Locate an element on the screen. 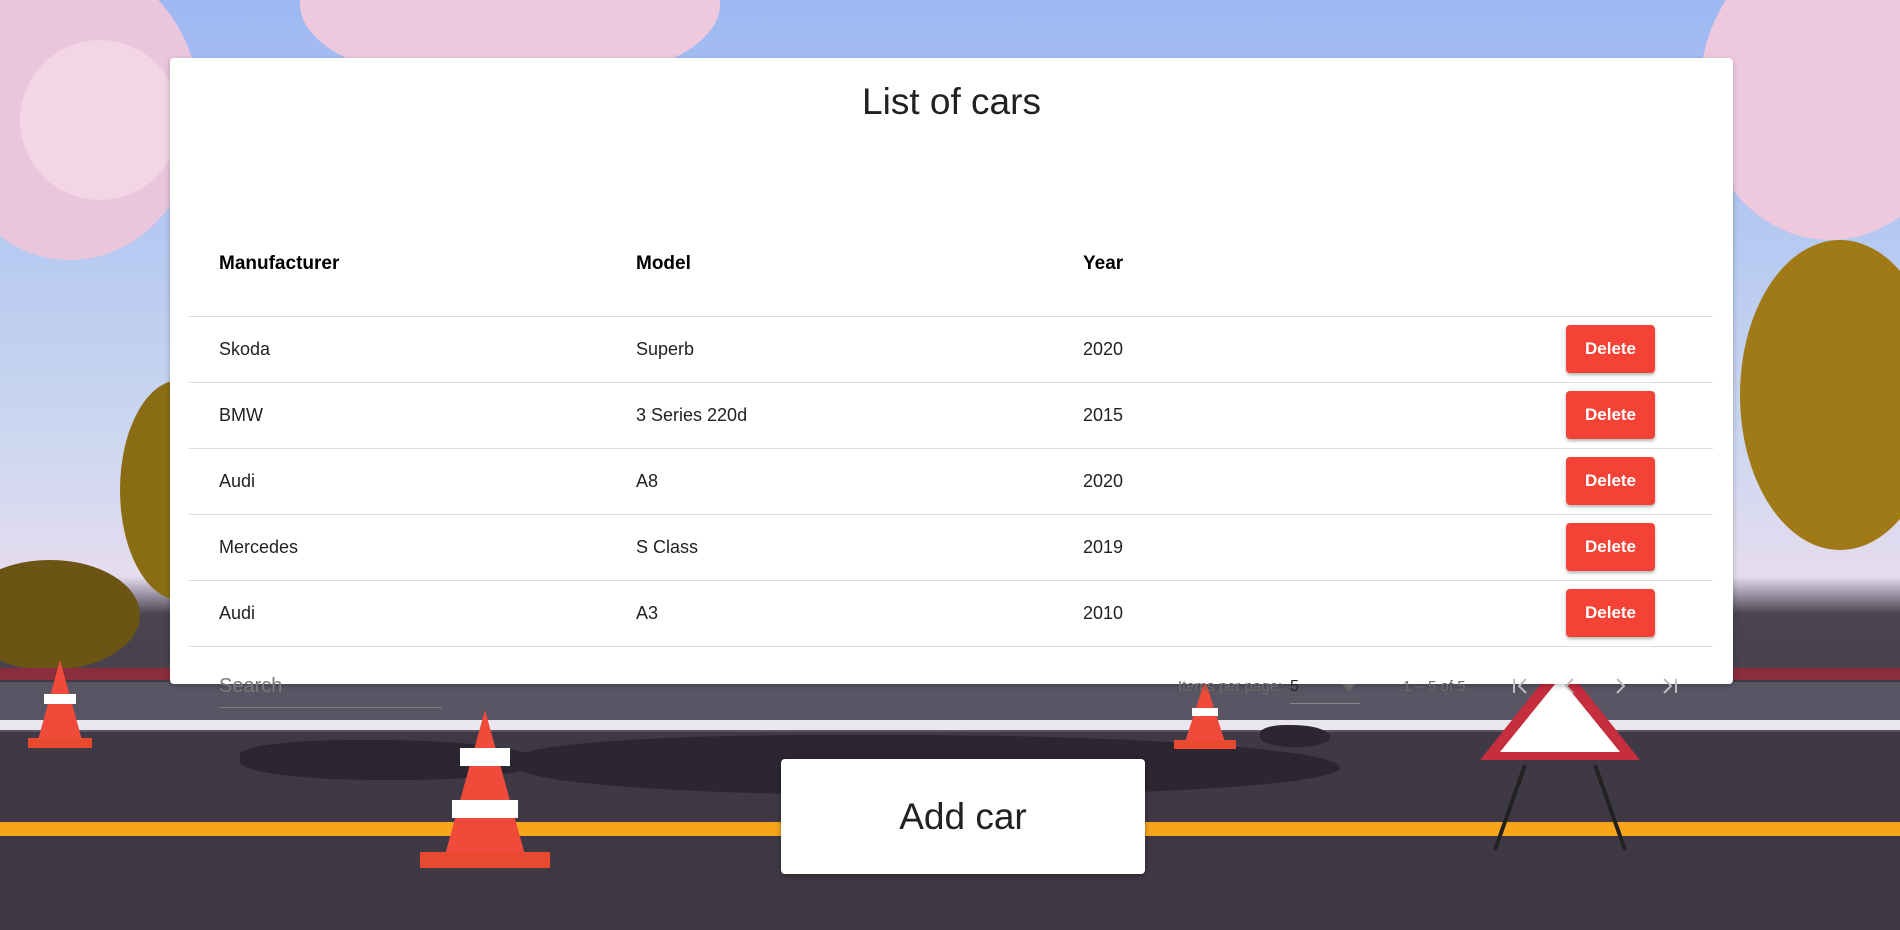 The height and width of the screenshot is (930, 1900). cell-model: Superb is located at coordinates (859, 349).